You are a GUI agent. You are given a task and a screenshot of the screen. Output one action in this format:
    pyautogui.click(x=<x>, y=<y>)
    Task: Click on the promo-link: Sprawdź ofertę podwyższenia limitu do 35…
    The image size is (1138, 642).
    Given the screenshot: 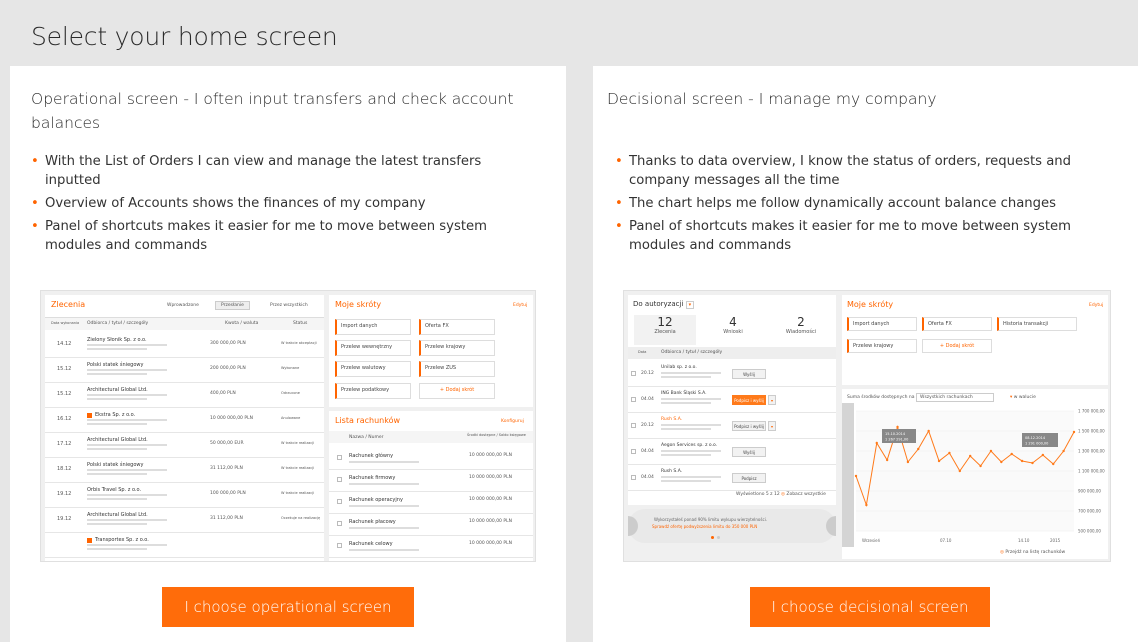 What is the action you would take?
    pyautogui.click(x=704, y=526)
    